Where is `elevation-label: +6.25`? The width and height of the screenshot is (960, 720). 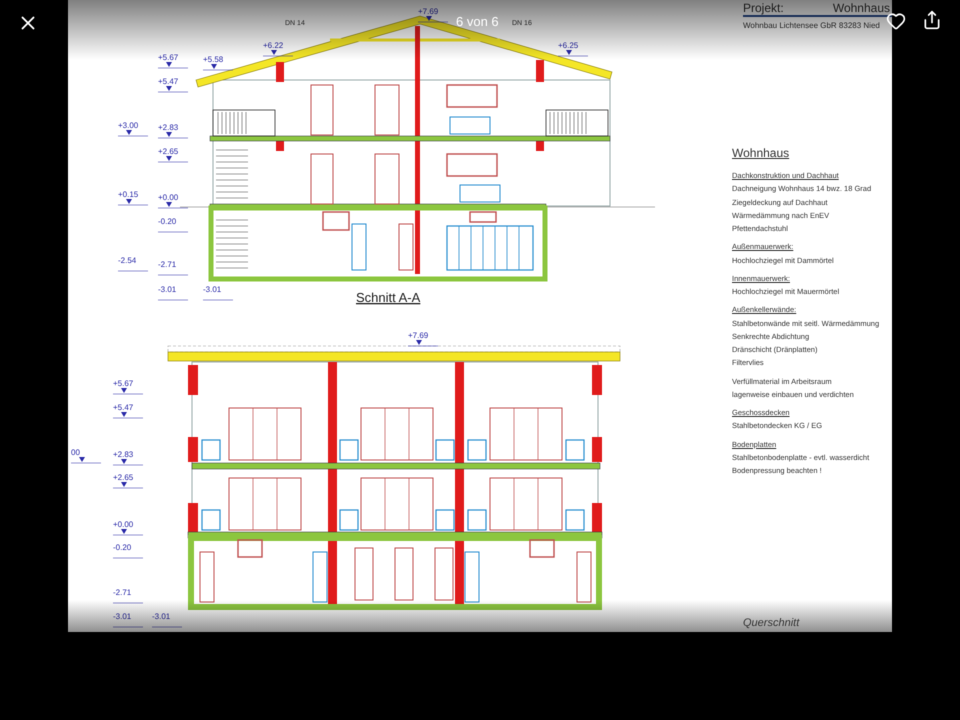 elevation-label: +6.25 is located at coordinates (573, 48).